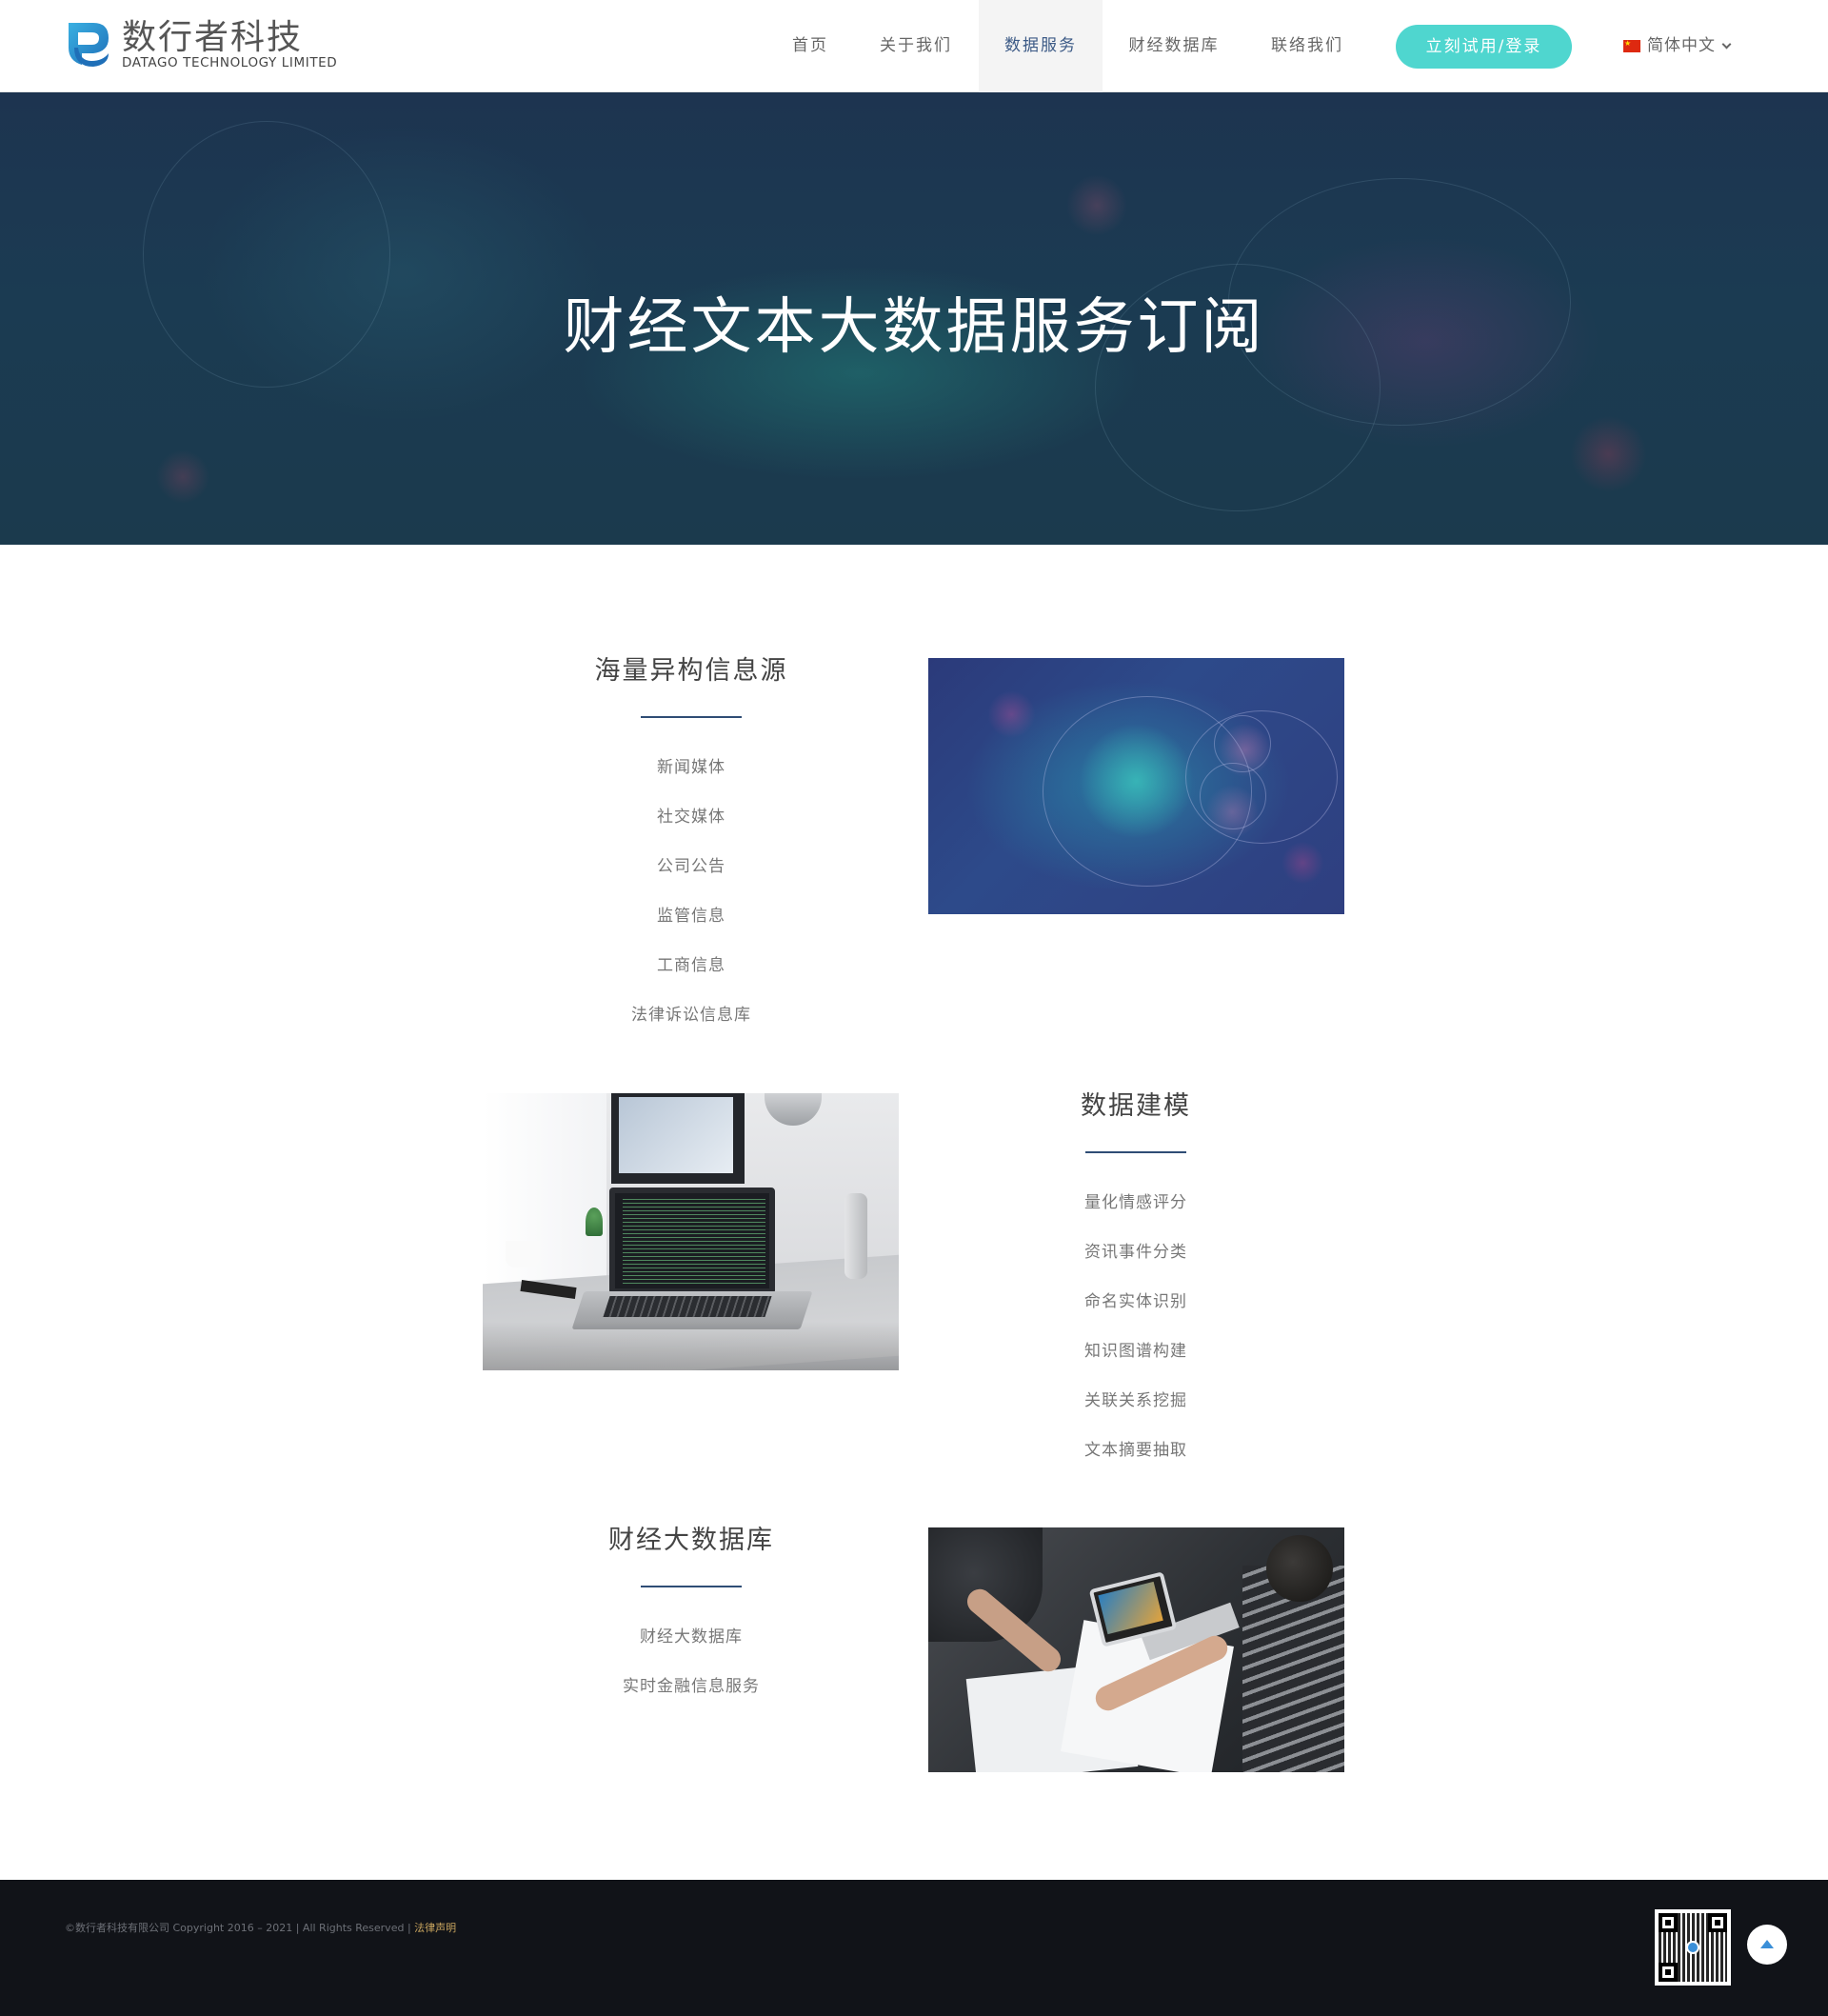  What do you see at coordinates (1135, 1450) in the screenshot?
I see `list-item: 文本摘要抽取` at bounding box center [1135, 1450].